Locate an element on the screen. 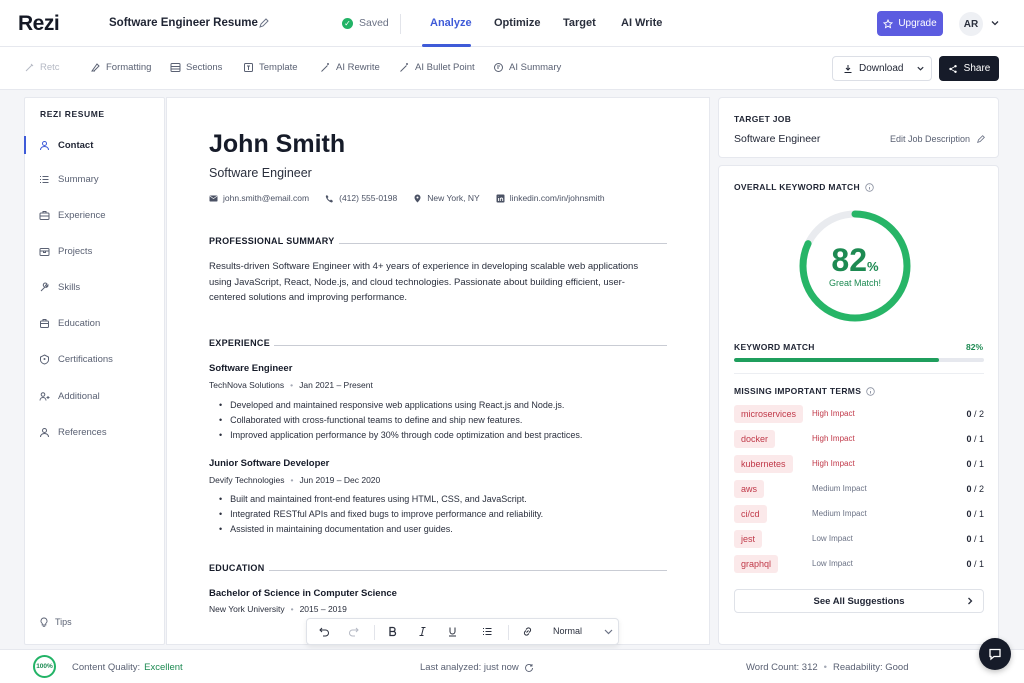  toolbar-item-sections: Sections is located at coordinates (196, 67).